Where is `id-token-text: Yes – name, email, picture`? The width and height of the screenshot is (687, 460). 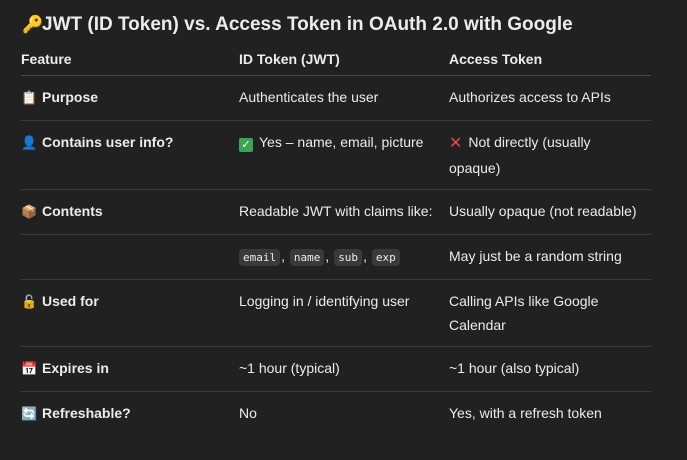
id-token-text: Yes – name, email, picture is located at coordinates (341, 142).